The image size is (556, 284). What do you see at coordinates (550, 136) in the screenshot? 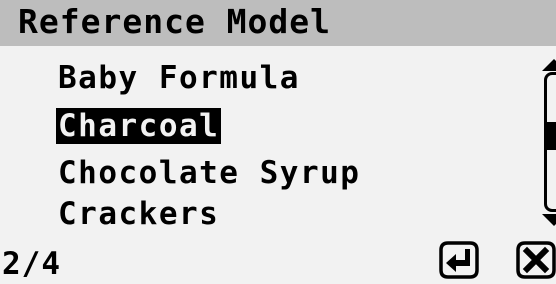
I see `scroll-thumb` at bounding box center [550, 136].